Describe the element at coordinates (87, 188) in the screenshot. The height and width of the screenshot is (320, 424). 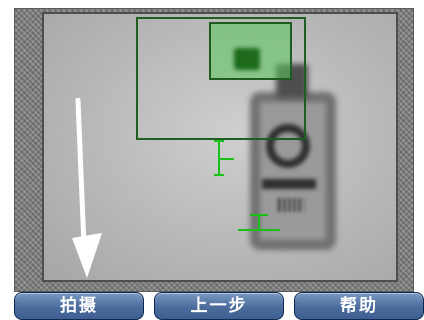
I see `down-arrow-icon` at that location.